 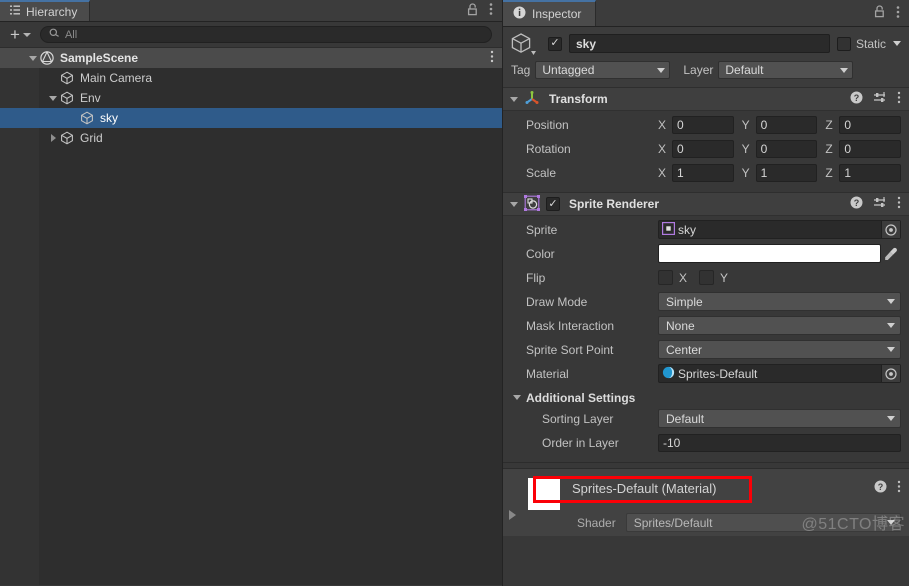 I want to click on material-expand-arrow-icon, so click(x=512, y=515).